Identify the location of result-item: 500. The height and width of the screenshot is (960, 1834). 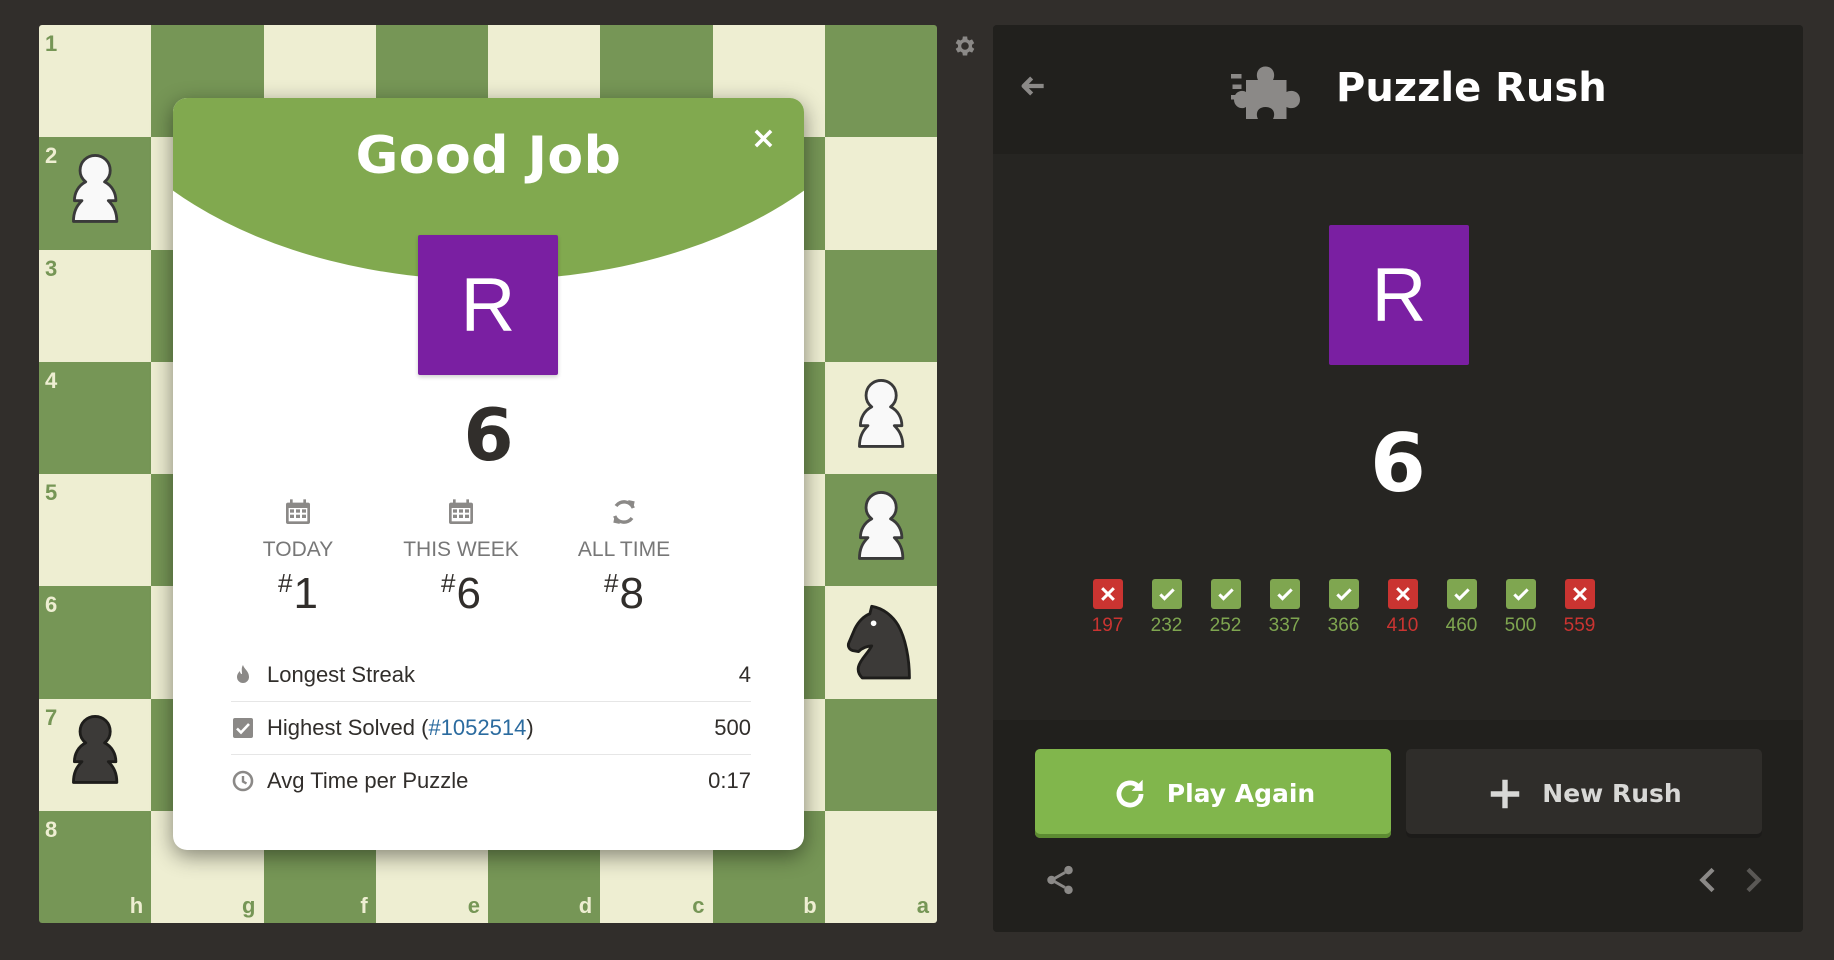
(1520, 608).